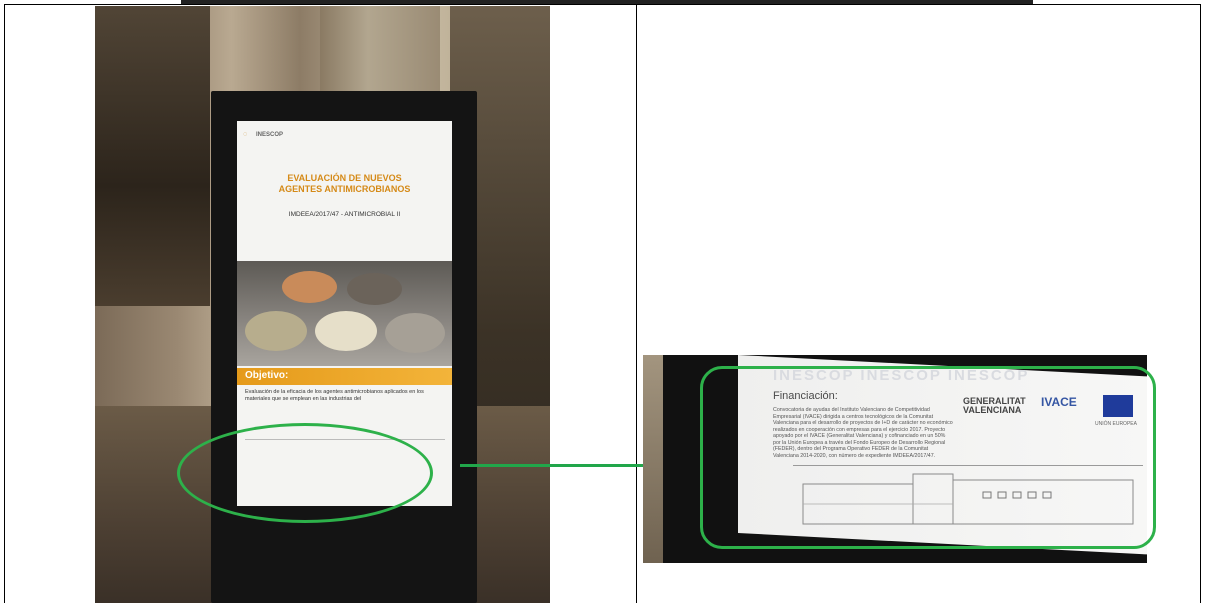 This screenshot has width=1206, height=603. What do you see at coordinates (270, 135) in the screenshot?
I see `poster-logo: INESCOP` at bounding box center [270, 135].